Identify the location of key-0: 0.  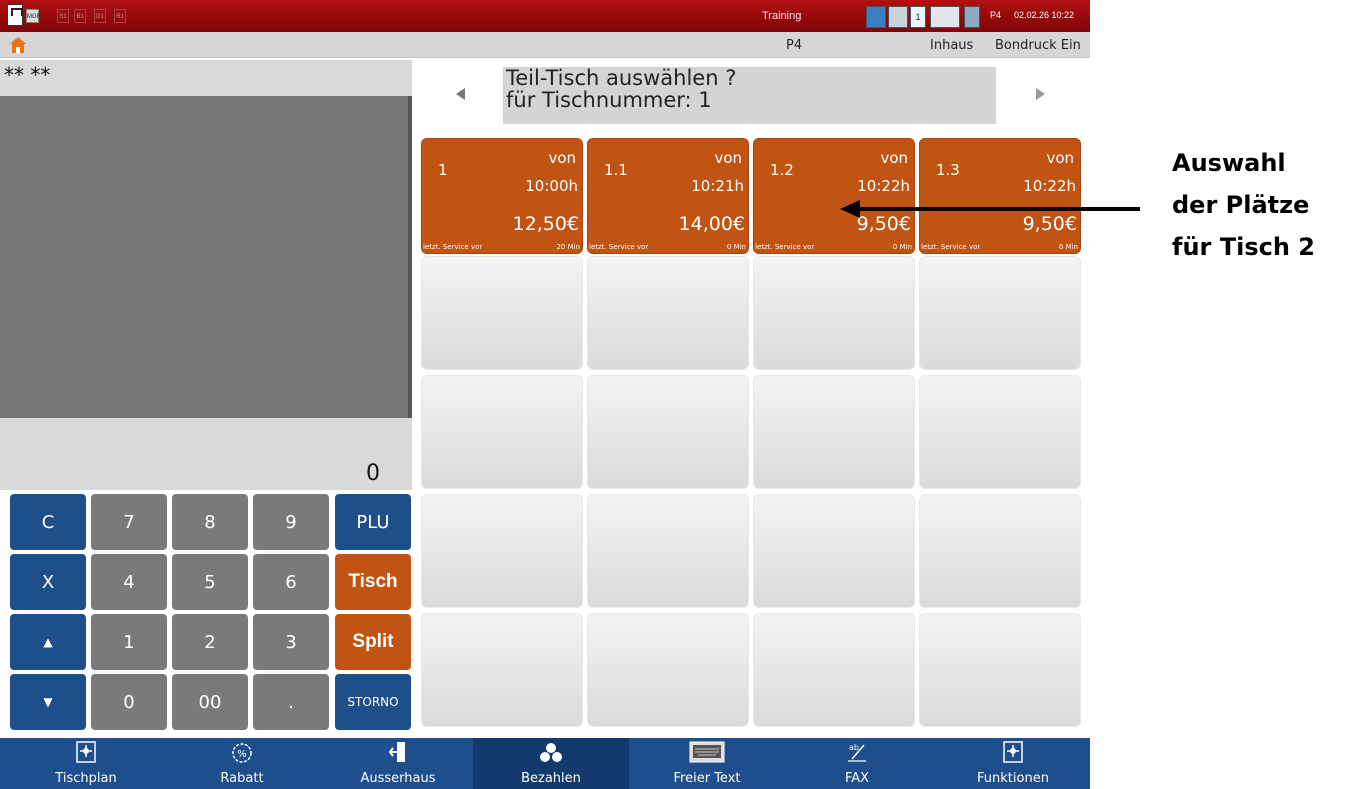
(129, 702).